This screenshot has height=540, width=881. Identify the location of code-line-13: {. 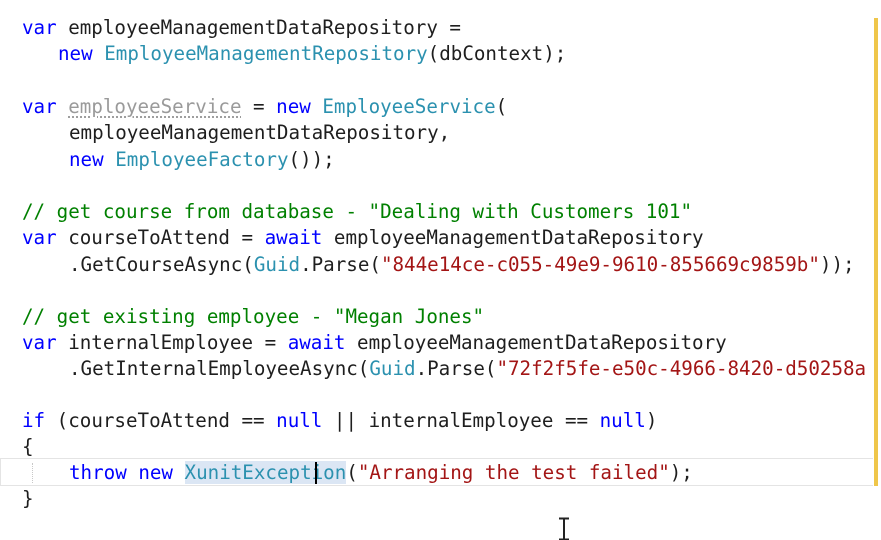
(28, 447).